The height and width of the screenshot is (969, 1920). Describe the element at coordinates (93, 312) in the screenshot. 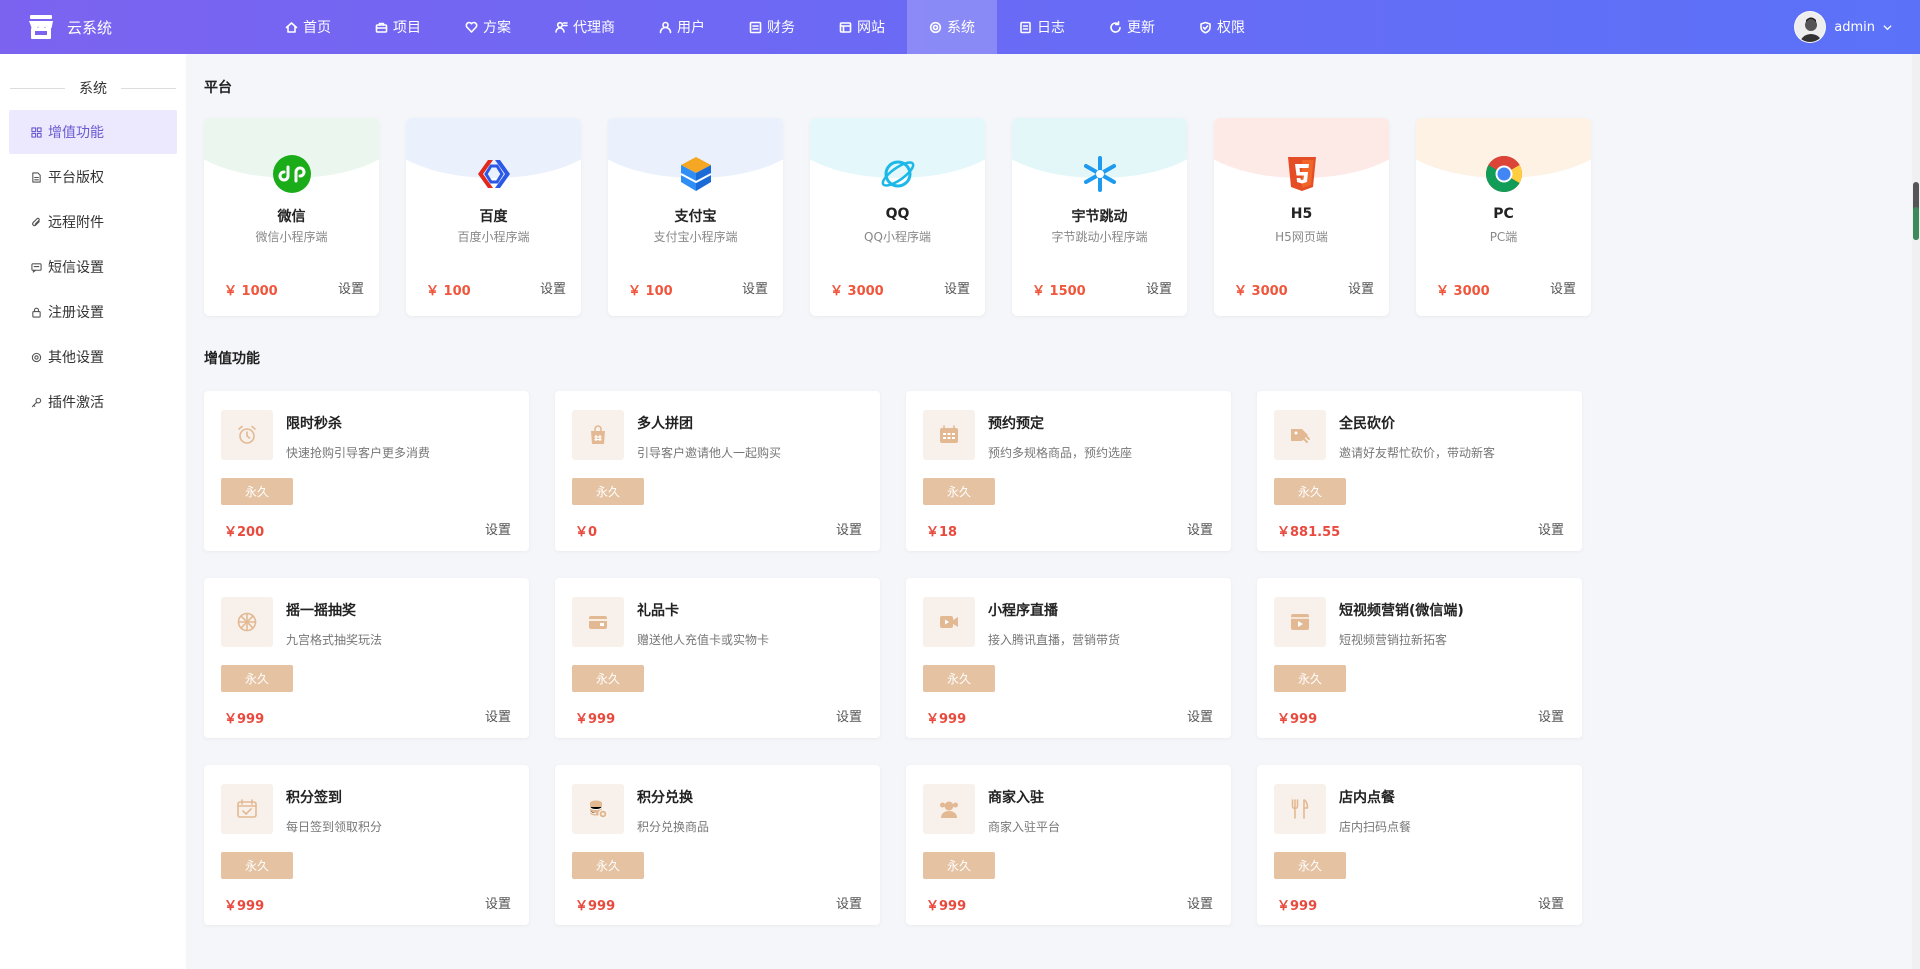

I see `sidebar-item-4: 注册设置` at that location.